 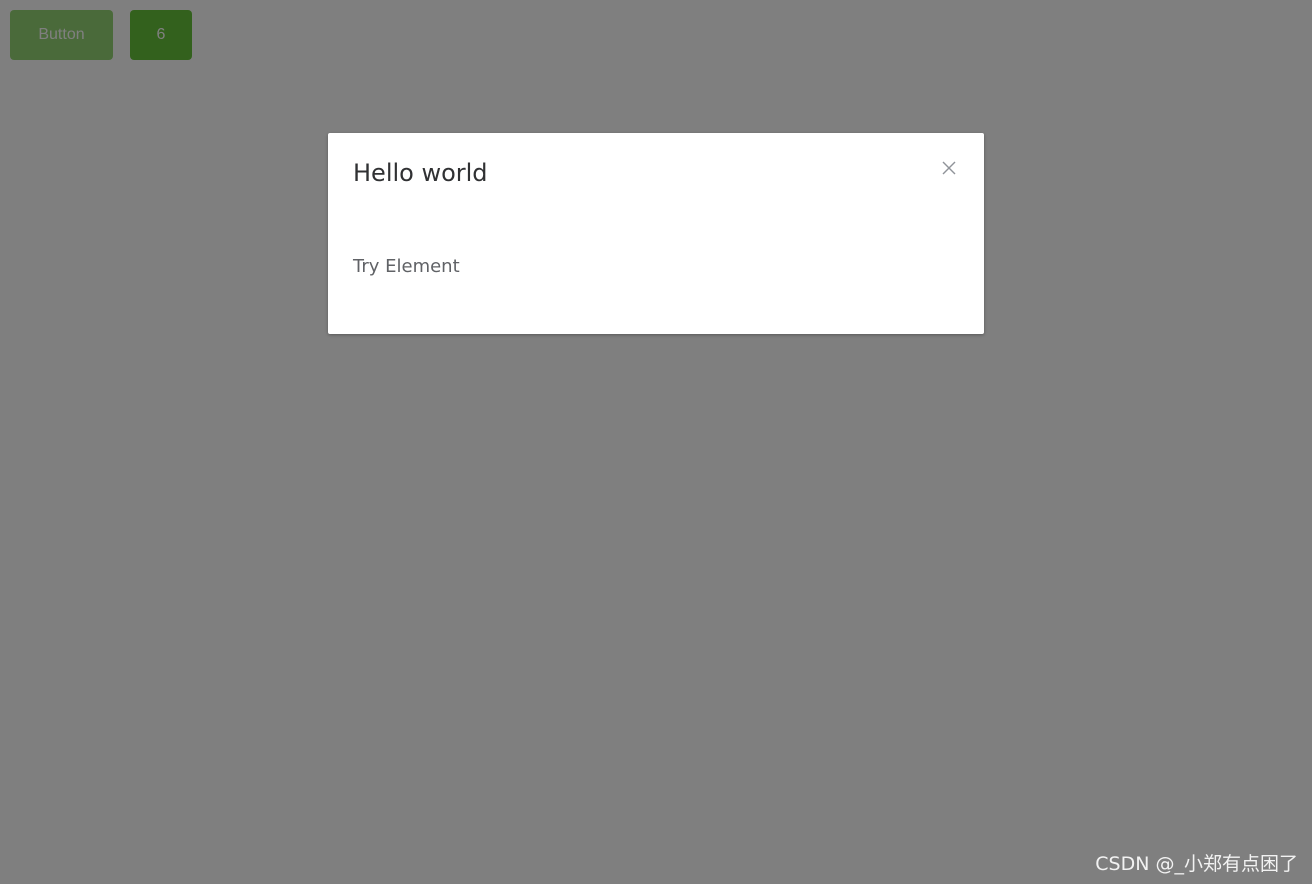 I want to click on dialog-body-text: Try Element, so click(x=406, y=266).